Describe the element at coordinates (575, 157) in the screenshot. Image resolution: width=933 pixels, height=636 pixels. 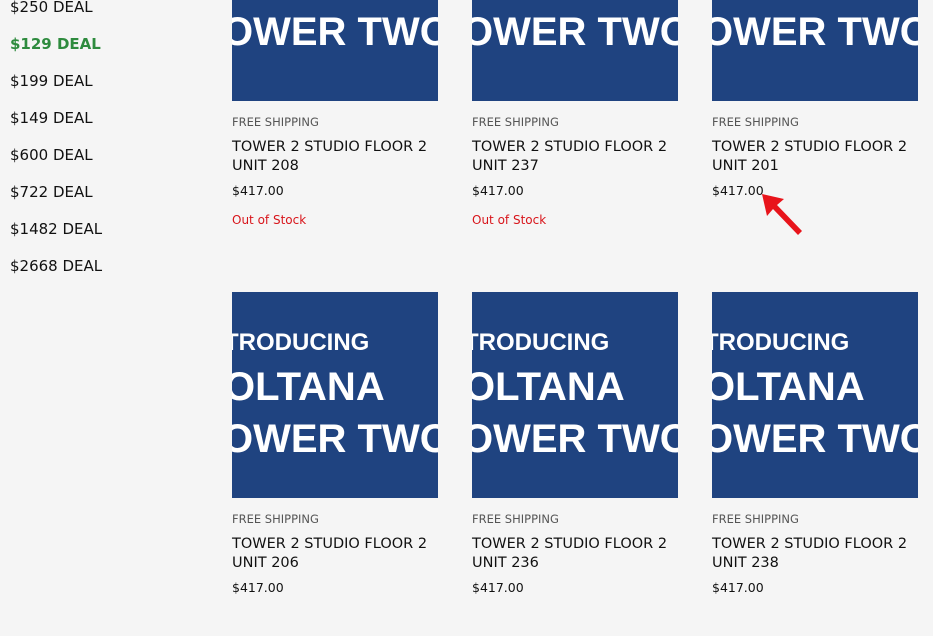
I see `product-title-link: TOWER 2 STUDIO FLOOR 2 UNIT 237` at that location.